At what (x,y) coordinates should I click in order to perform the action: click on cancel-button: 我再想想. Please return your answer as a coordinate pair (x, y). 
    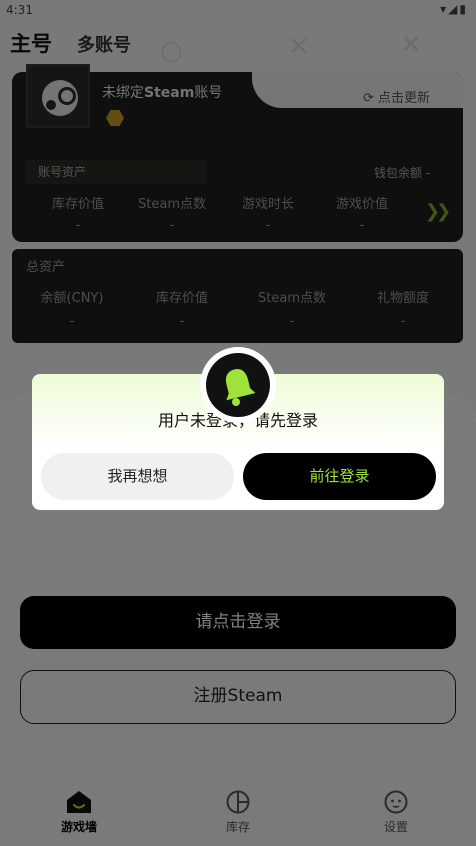
    Looking at the image, I should click on (137, 476).